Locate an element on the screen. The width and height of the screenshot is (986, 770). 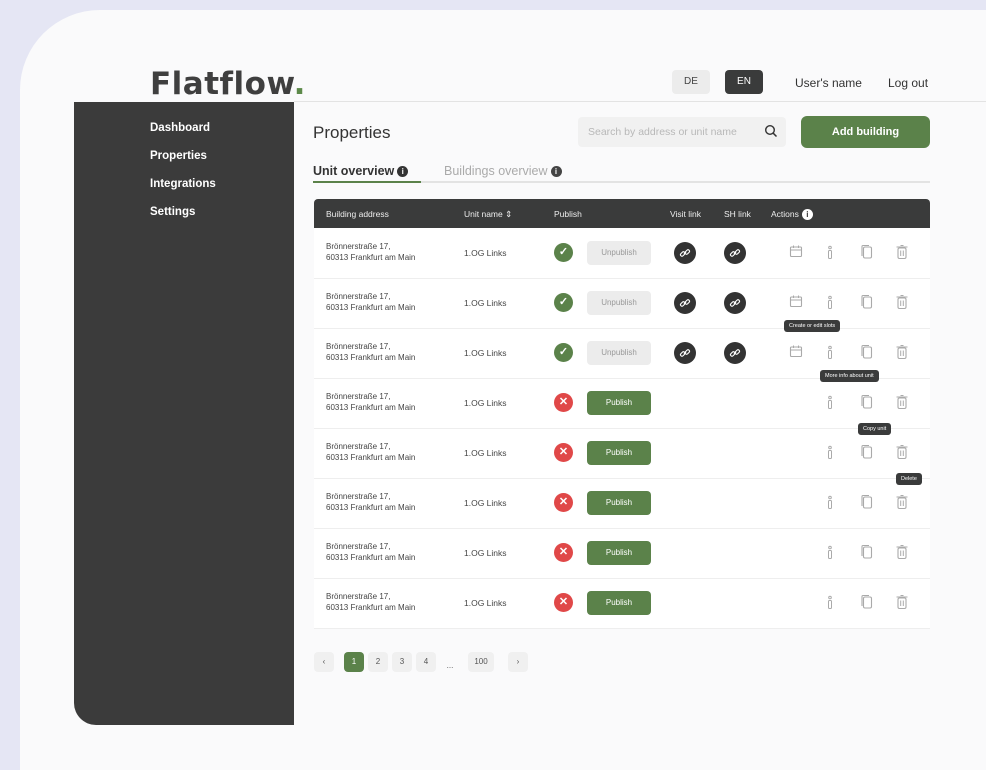
lang-de-button: DE is located at coordinates (691, 82).